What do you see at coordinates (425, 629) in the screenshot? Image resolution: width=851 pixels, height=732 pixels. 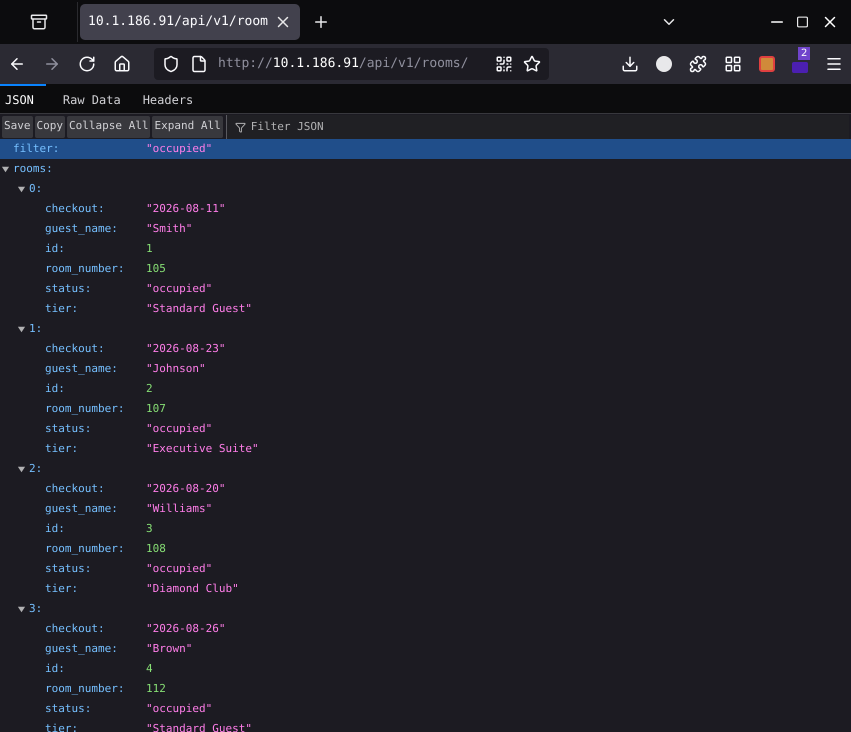 I see `tree-row: checkout: "2026-08-26"` at bounding box center [425, 629].